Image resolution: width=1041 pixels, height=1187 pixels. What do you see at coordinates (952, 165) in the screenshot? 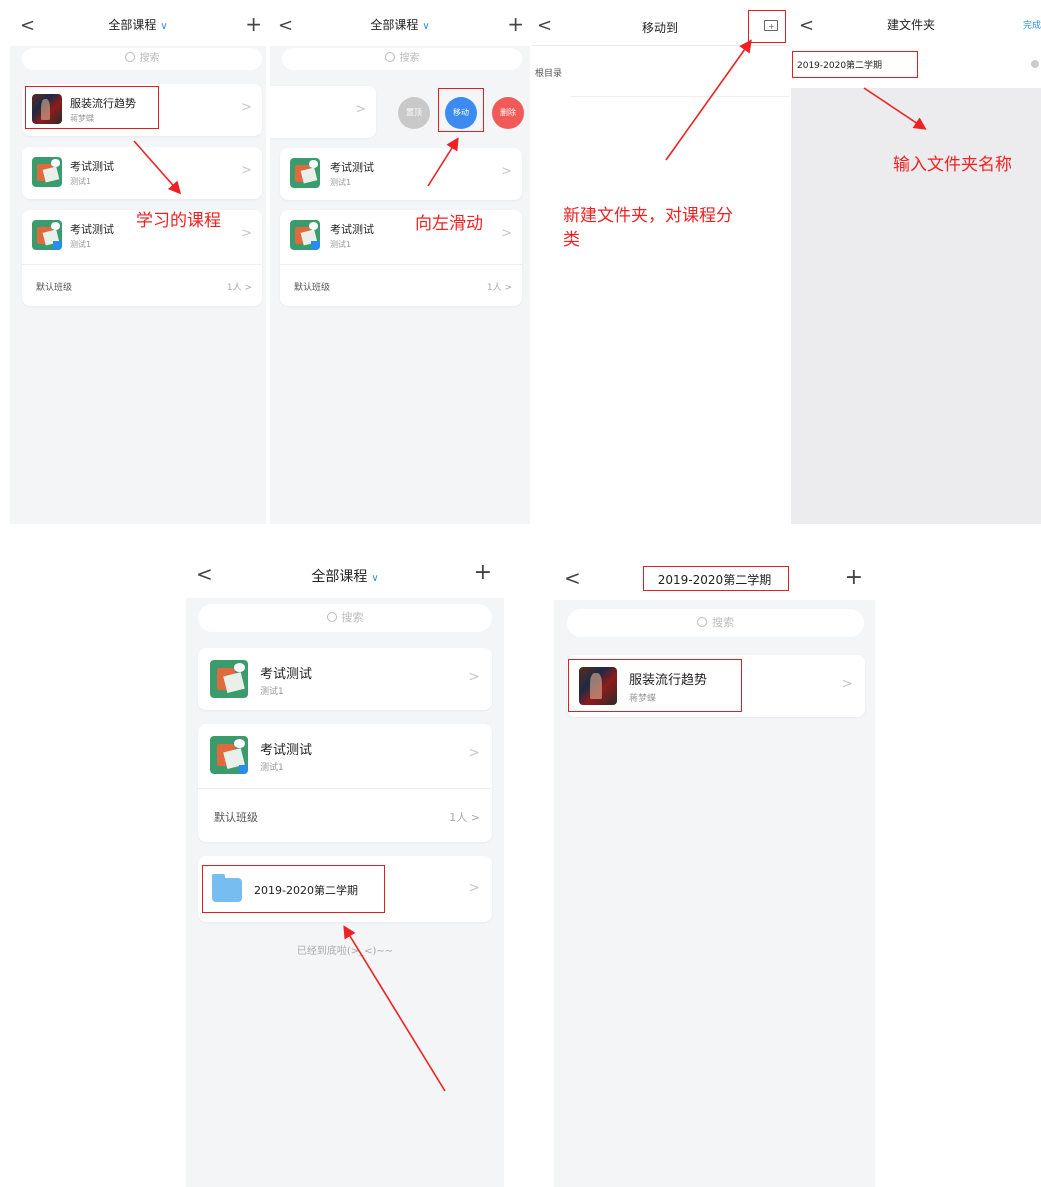
I see `note-enter-folder-name: 输入文件夹名称` at bounding box center [952, 165].